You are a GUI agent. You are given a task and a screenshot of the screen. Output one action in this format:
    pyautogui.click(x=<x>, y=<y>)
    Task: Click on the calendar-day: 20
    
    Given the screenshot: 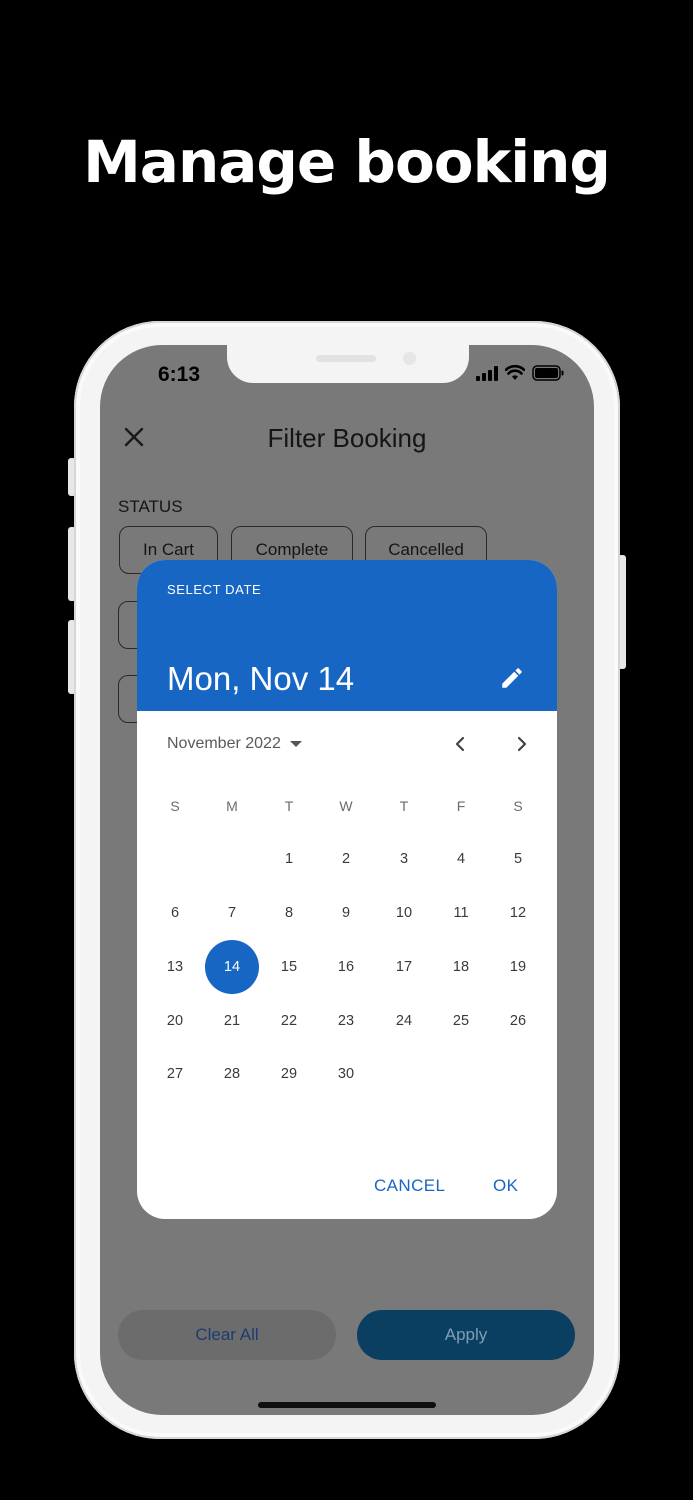 What is the action you would take?
    pyautogui.click(x=175, y=1021)
    